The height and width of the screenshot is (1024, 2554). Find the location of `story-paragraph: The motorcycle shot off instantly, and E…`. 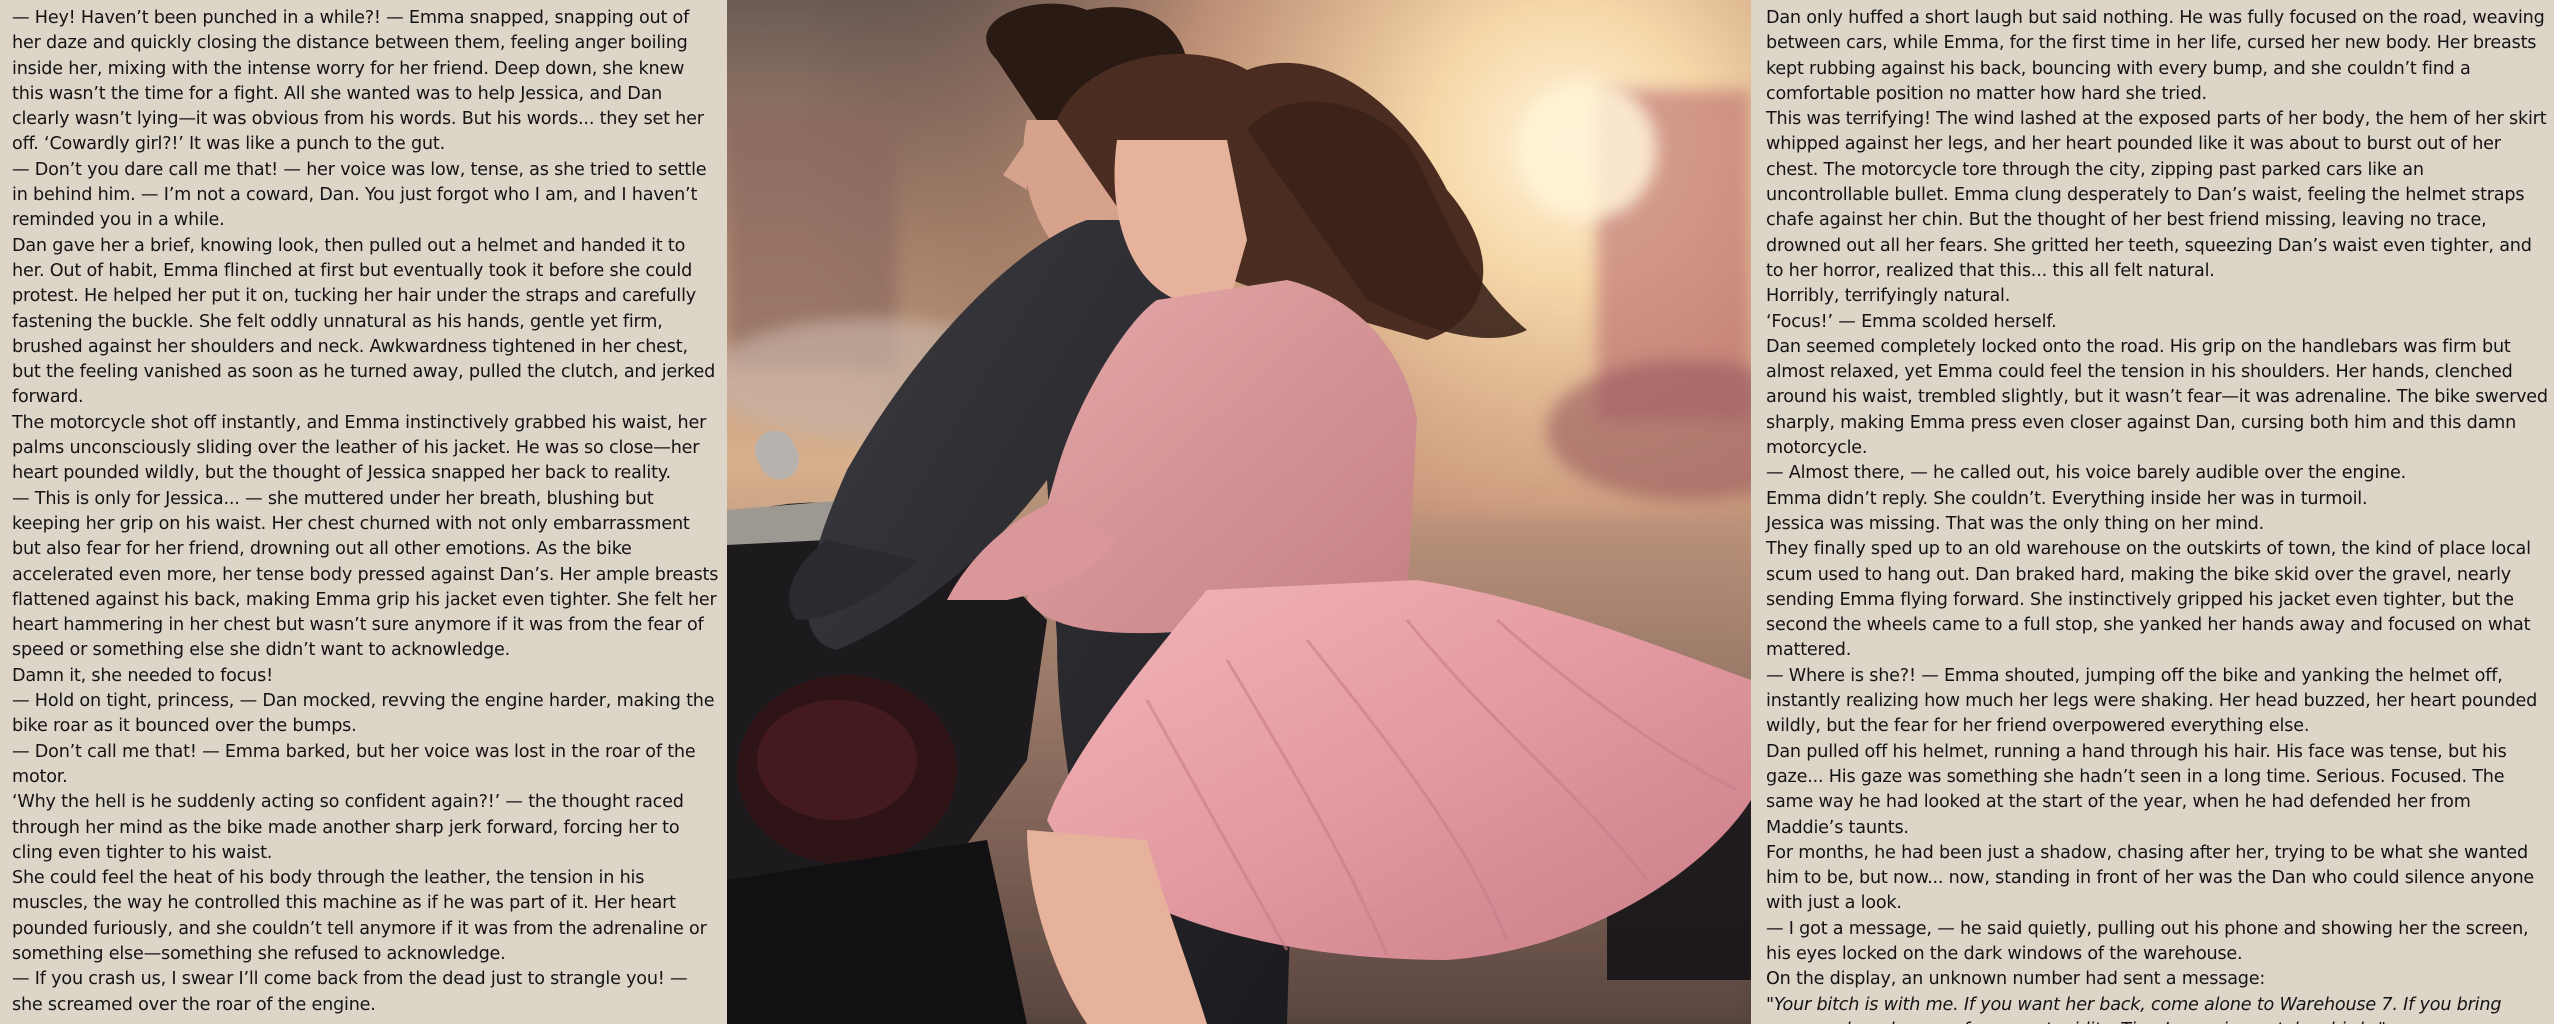

story-paragraph: The motorcycle shot off instantly, and E… is located at coordinates (359, 448).